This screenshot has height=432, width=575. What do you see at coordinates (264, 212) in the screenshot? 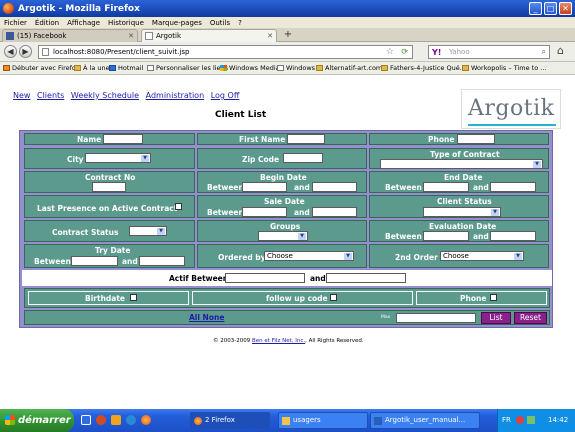
I see `sale-date-from-input` at bounding box center [264, 212].